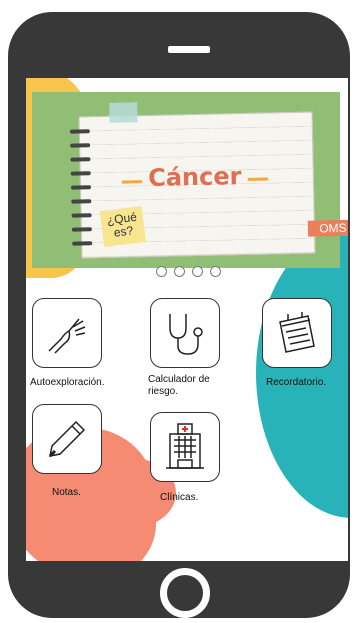 The height and width of the screenshot is (623, 356). I want to click on calculador-riesgo-label: Calculador de riesgo., so click(179, 385).